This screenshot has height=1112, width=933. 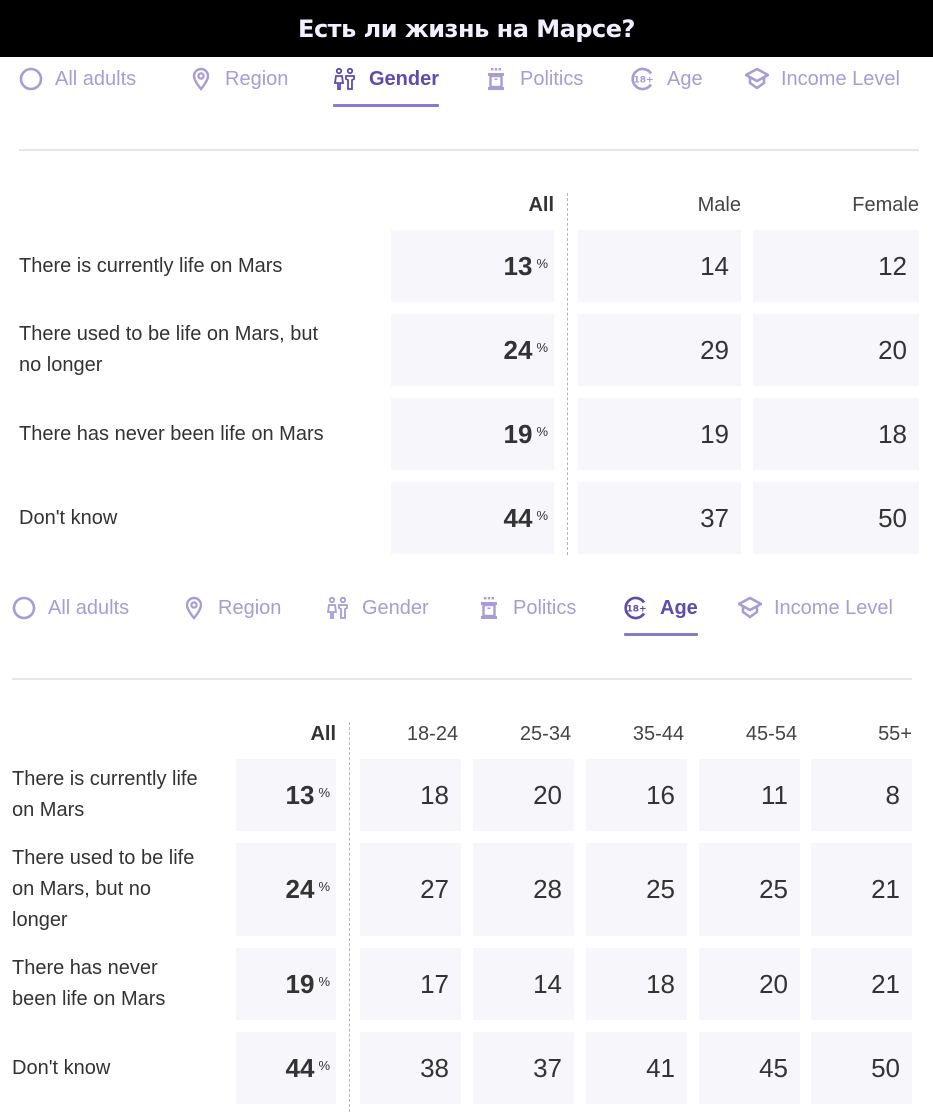 What do you see at coordinates (552, 78) in the screenshot?
I see `tab-label: Politics` at bounding box center [552, 78].